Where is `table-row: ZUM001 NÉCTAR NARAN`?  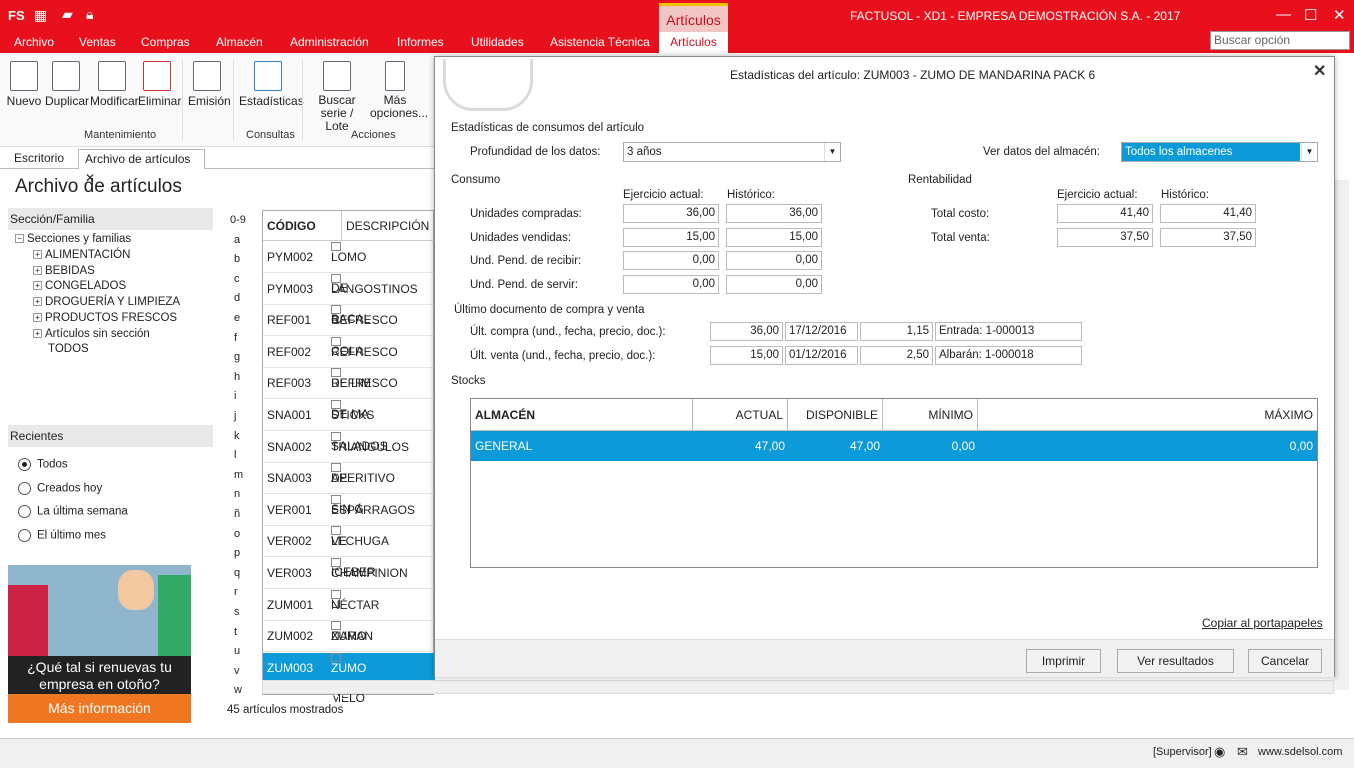 table-row: ZUM001 NÉCTAR NARAN is located at coordinates (349, 616).